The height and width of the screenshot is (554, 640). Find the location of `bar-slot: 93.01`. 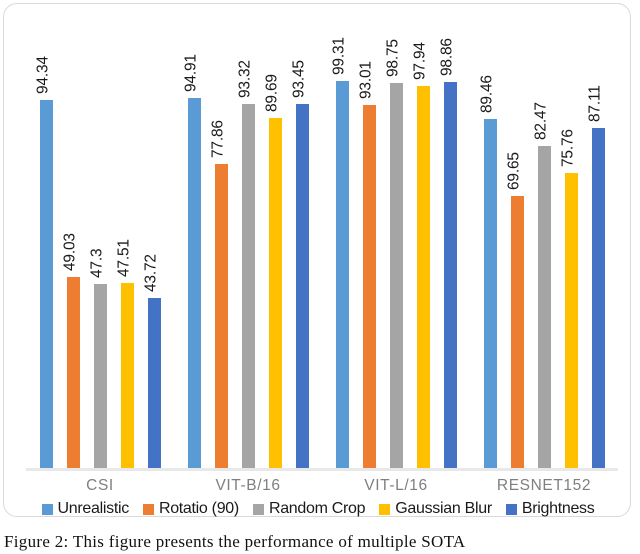

bar-slot: 93.01 is located at coordinates (369, 241).